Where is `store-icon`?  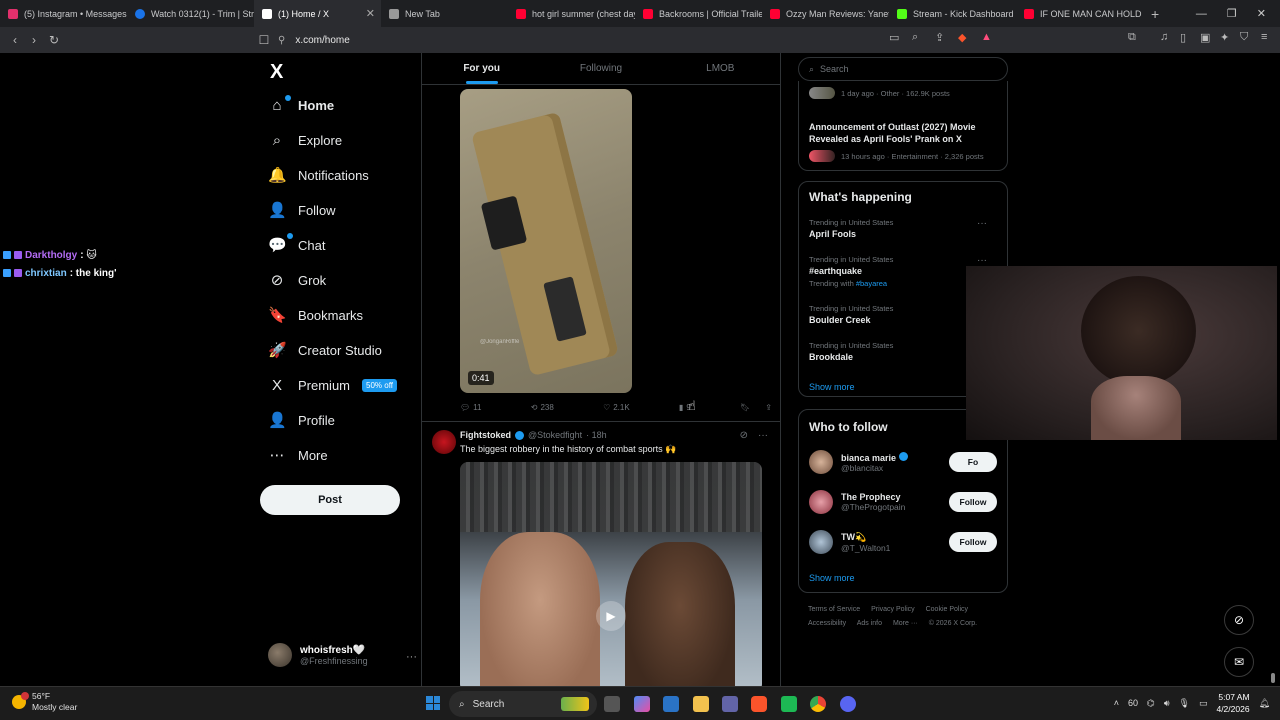
store-icon is located at coordinates (671, 704).